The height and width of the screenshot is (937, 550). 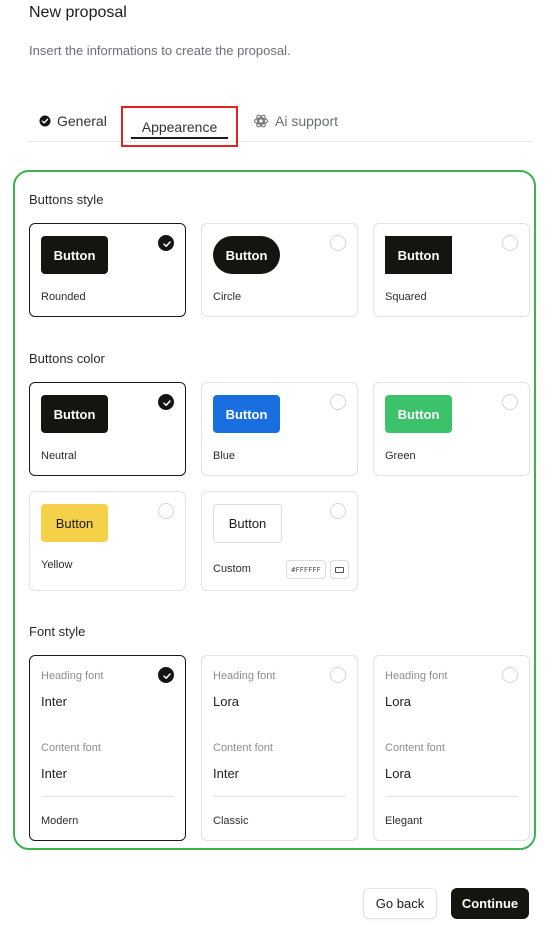 I want to click on tab-general-label: General, so click(x=82, y=121).